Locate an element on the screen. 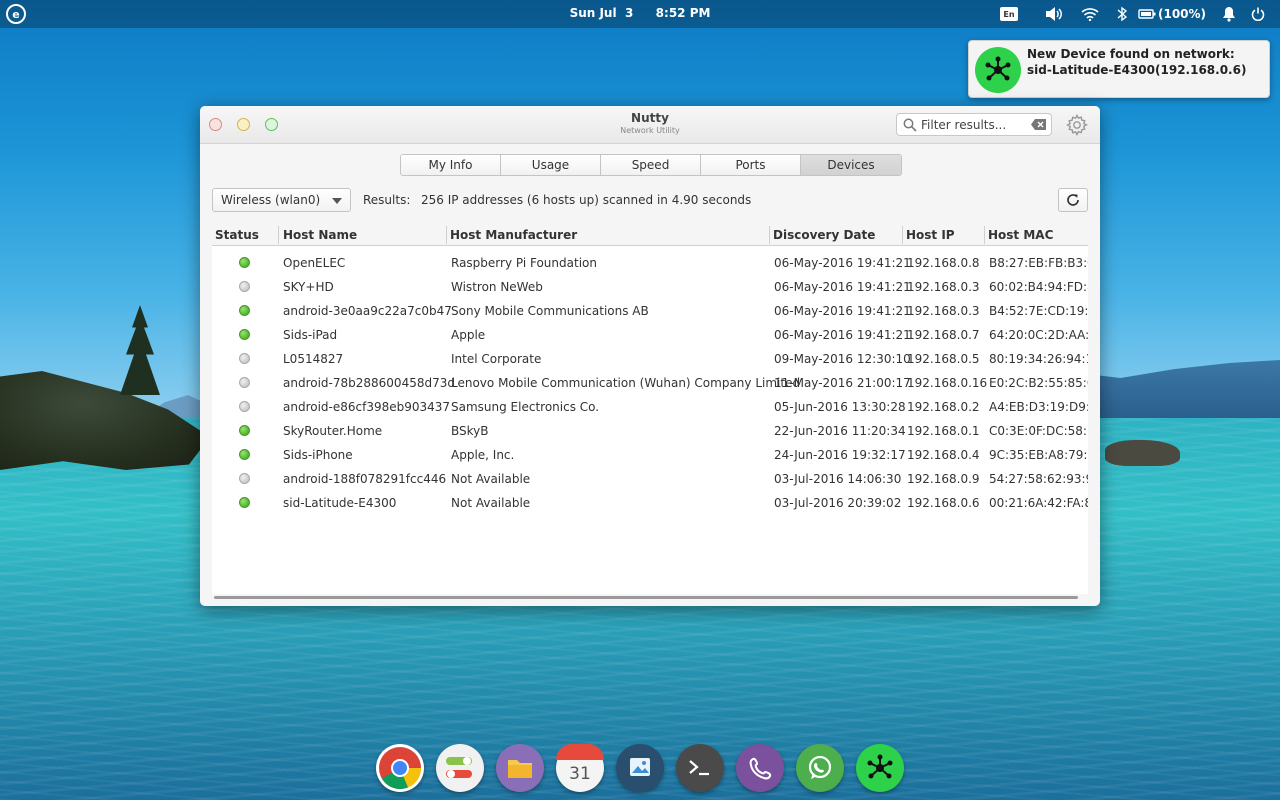  manufacturer-cell: Raspberry Pi Foundation is located at coordinates (524, 263).